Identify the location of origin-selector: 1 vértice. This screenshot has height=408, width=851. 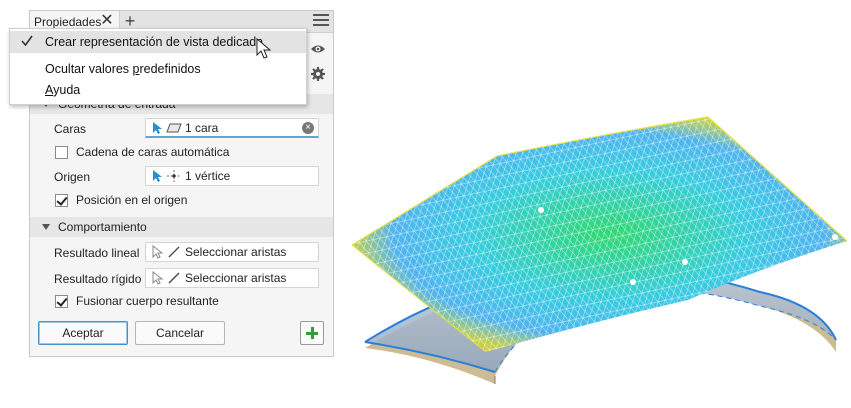
(232, 176).